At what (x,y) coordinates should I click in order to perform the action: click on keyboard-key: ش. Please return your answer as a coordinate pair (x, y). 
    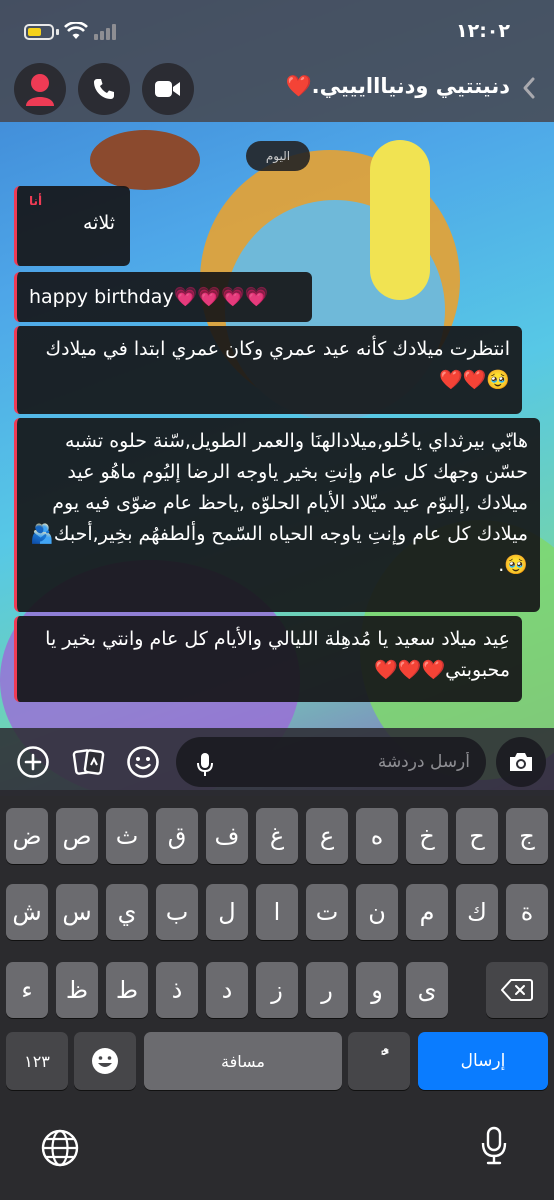
    Looking at the image, I should click on (27, 912).